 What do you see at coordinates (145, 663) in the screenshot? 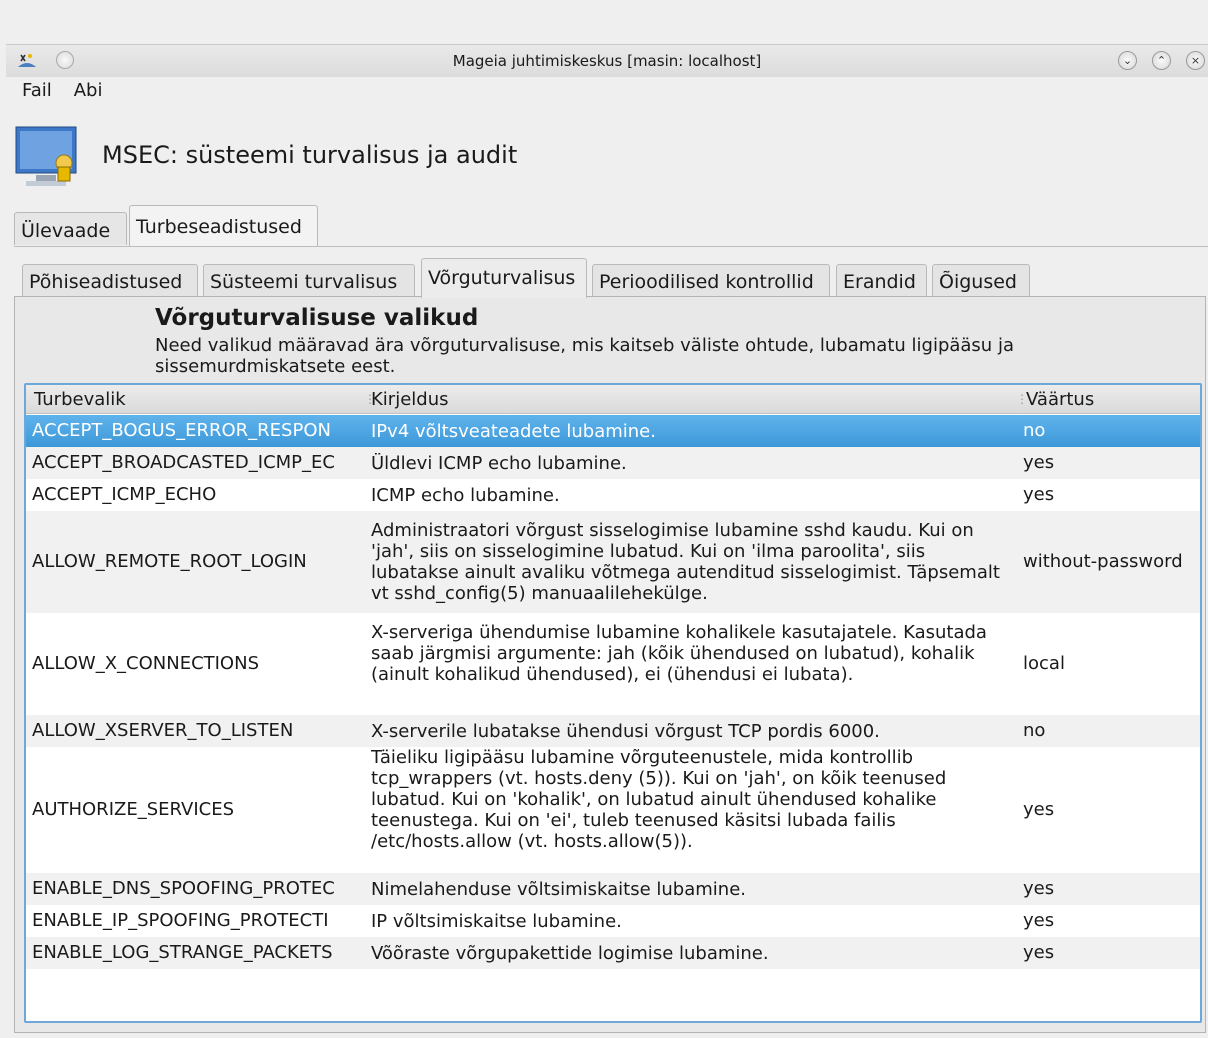
I see `option-cell: ALLOW_X_CONNECTIONS` at bounding box center [145, 663].